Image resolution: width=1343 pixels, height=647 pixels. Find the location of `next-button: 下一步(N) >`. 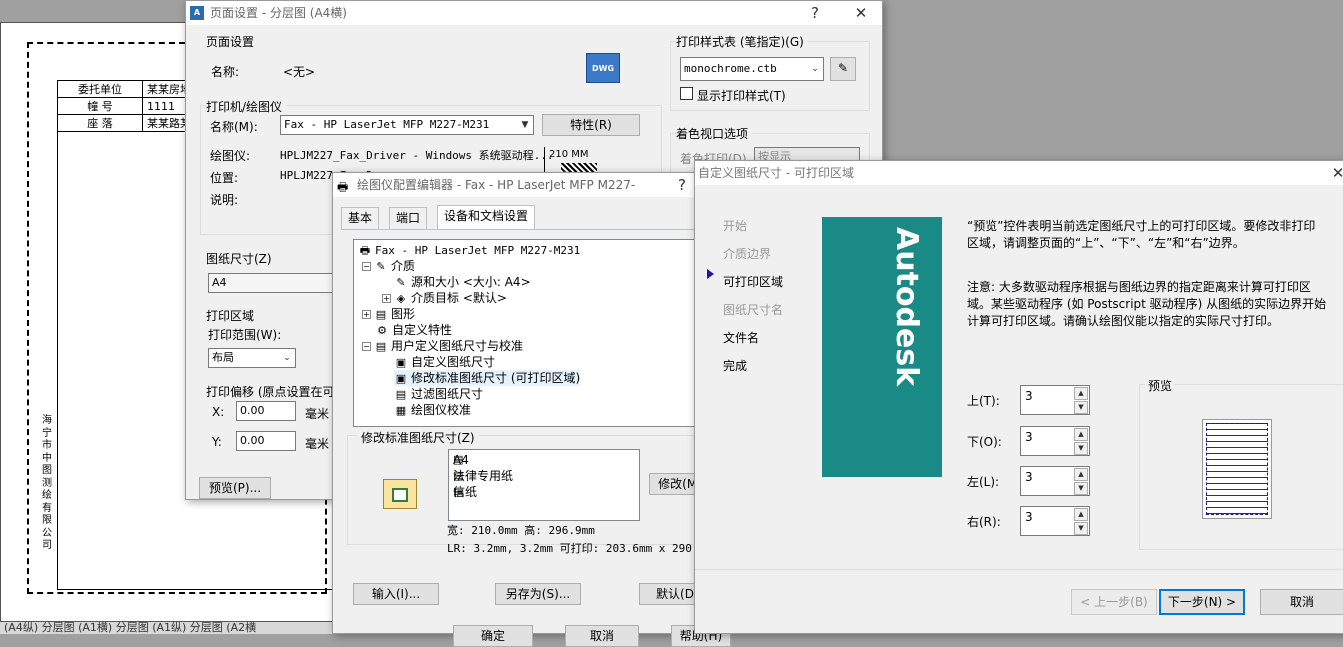

next-button: 下一步(N) > is located at coordinates (1202, 602).